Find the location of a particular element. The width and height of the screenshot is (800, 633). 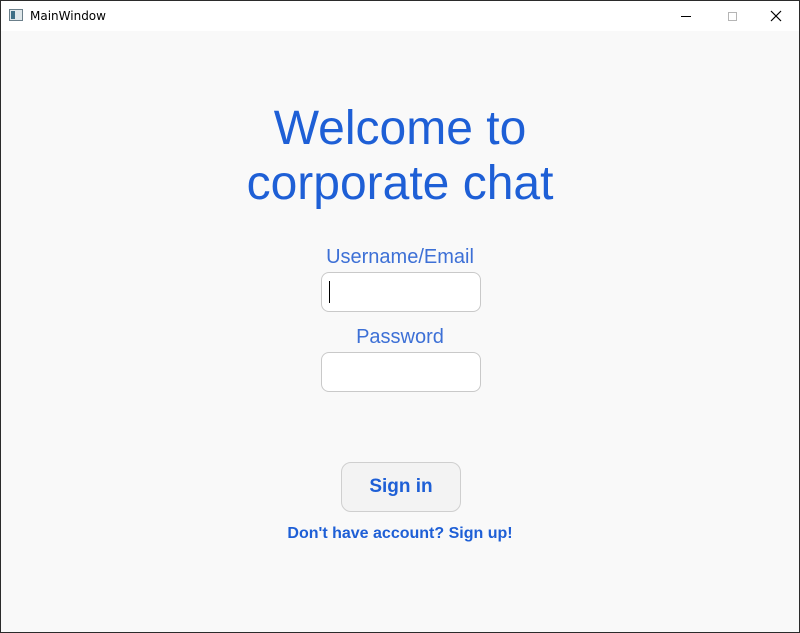

app-icon is located at coordinates (16, 15).